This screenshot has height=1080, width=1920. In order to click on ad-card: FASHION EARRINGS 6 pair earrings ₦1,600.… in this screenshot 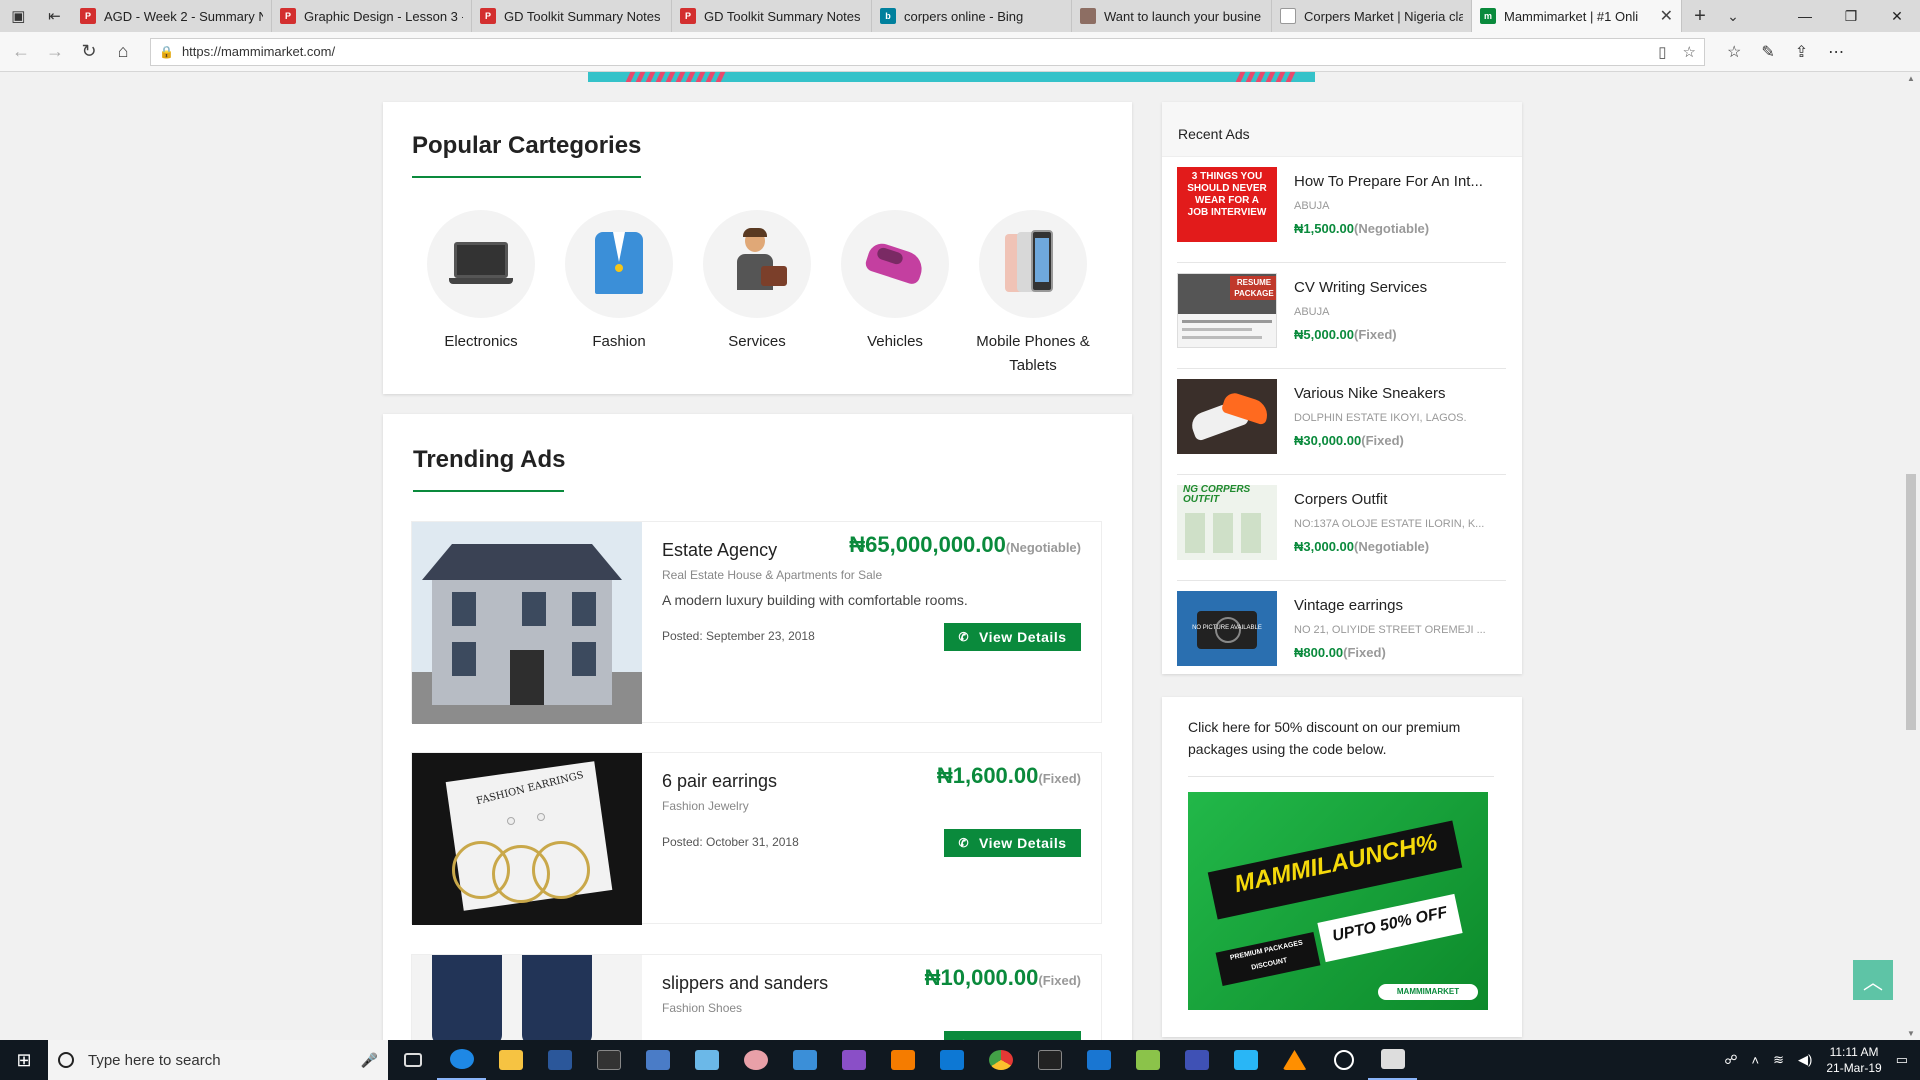, I will do `click(756, 838)`.